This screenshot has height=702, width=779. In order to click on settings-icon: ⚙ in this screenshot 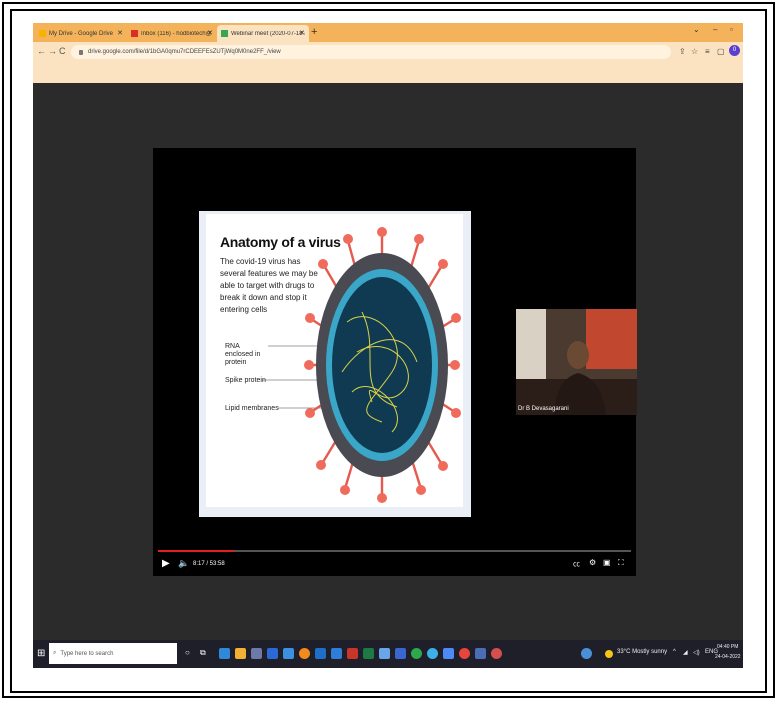, I will do `click(592, 562)`.